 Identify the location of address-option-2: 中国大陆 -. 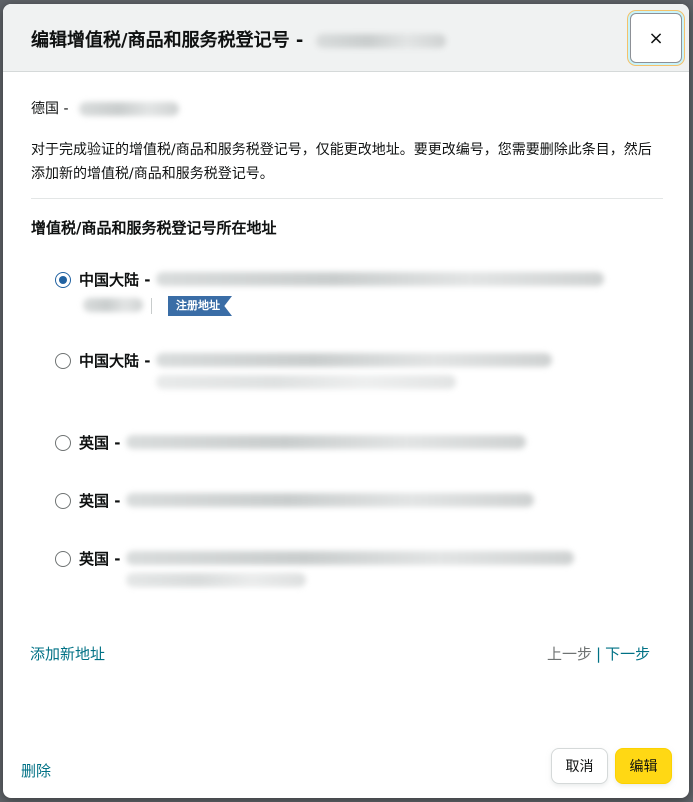
(304, 369).